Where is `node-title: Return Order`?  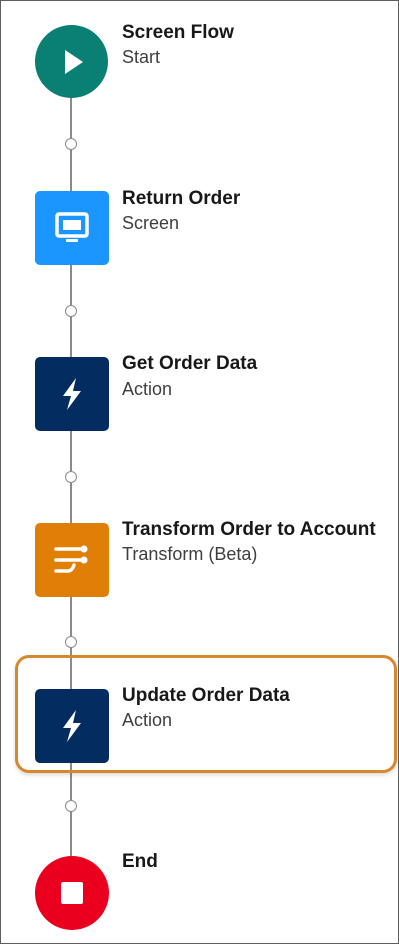 node-title: Return Order is located at coordinates (181, 199).